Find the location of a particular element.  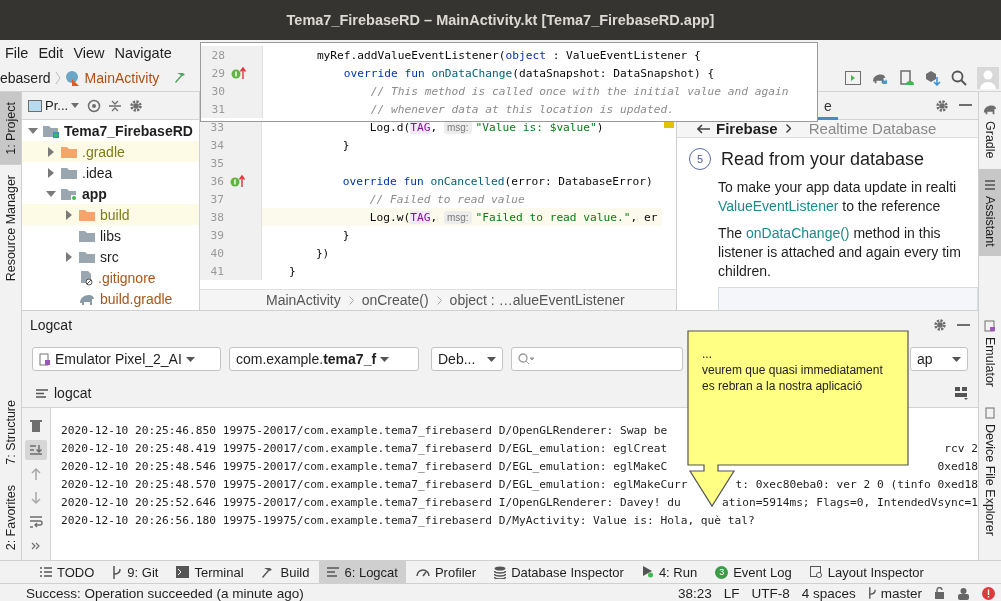

code-line: Log.w(TAG, msg: "Failed to read value.", er is located at coordinates (513, 217).